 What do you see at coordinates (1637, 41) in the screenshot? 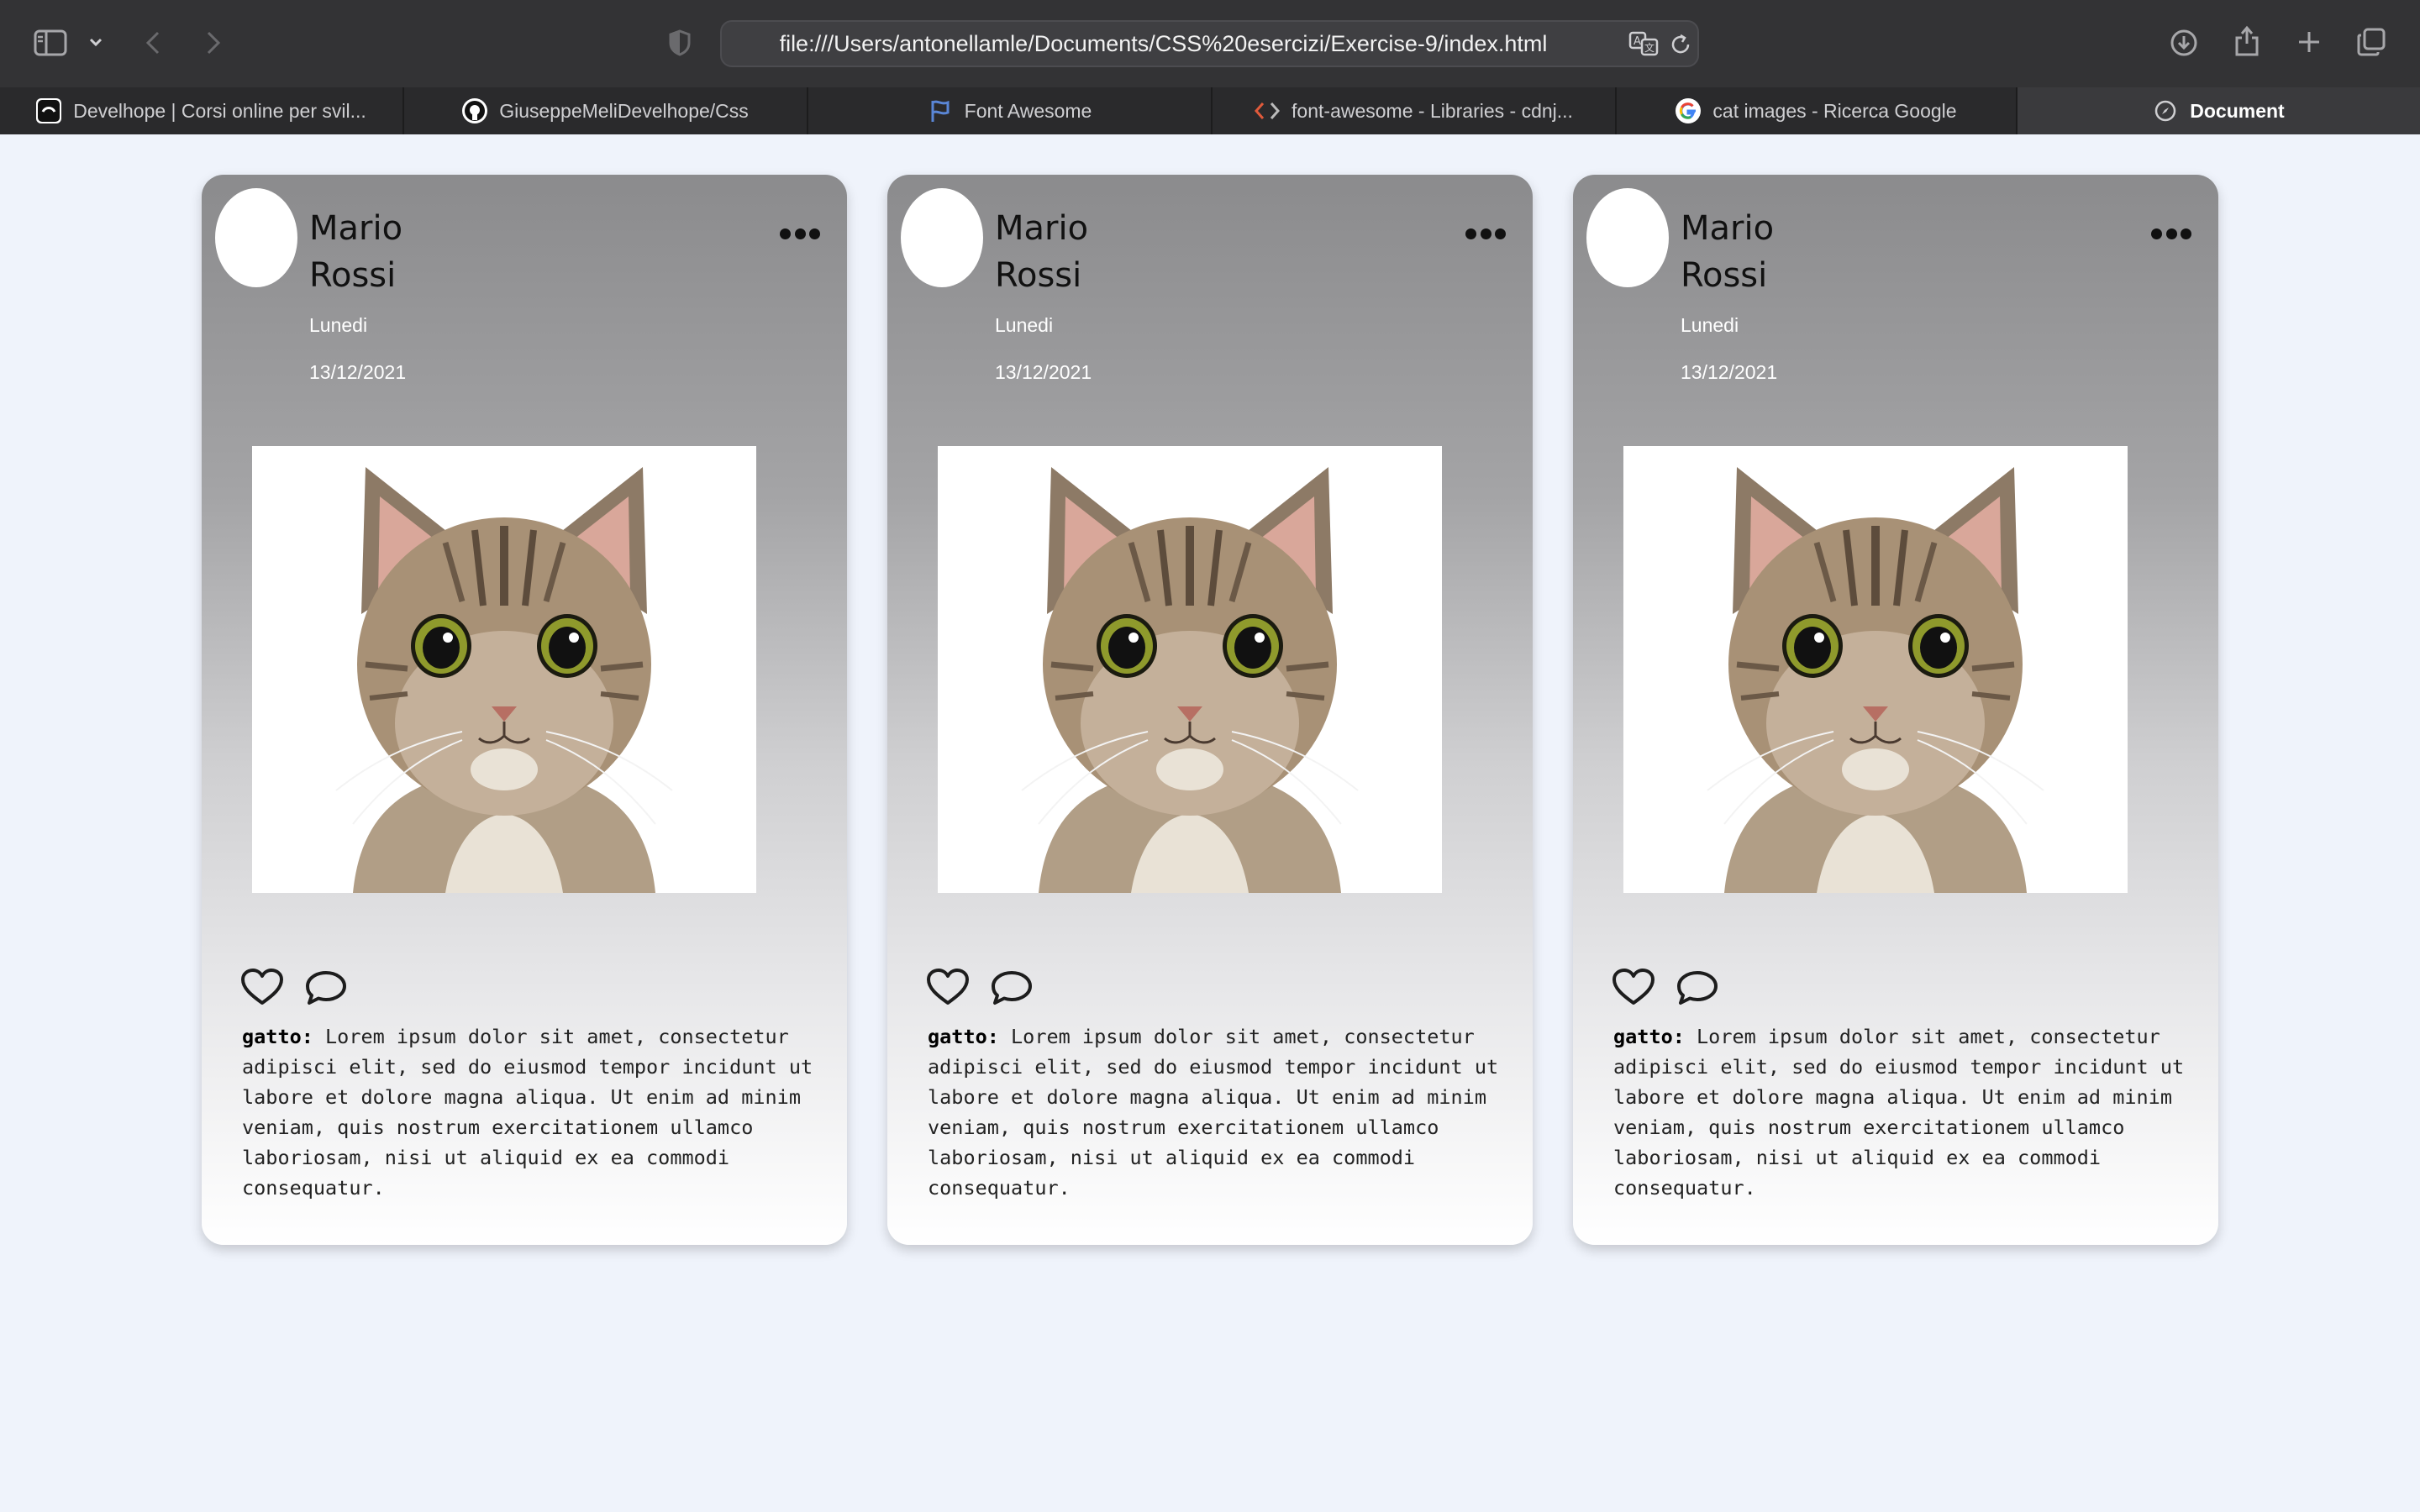
I see `svg-text: A` at bounding box center [1637, 41].